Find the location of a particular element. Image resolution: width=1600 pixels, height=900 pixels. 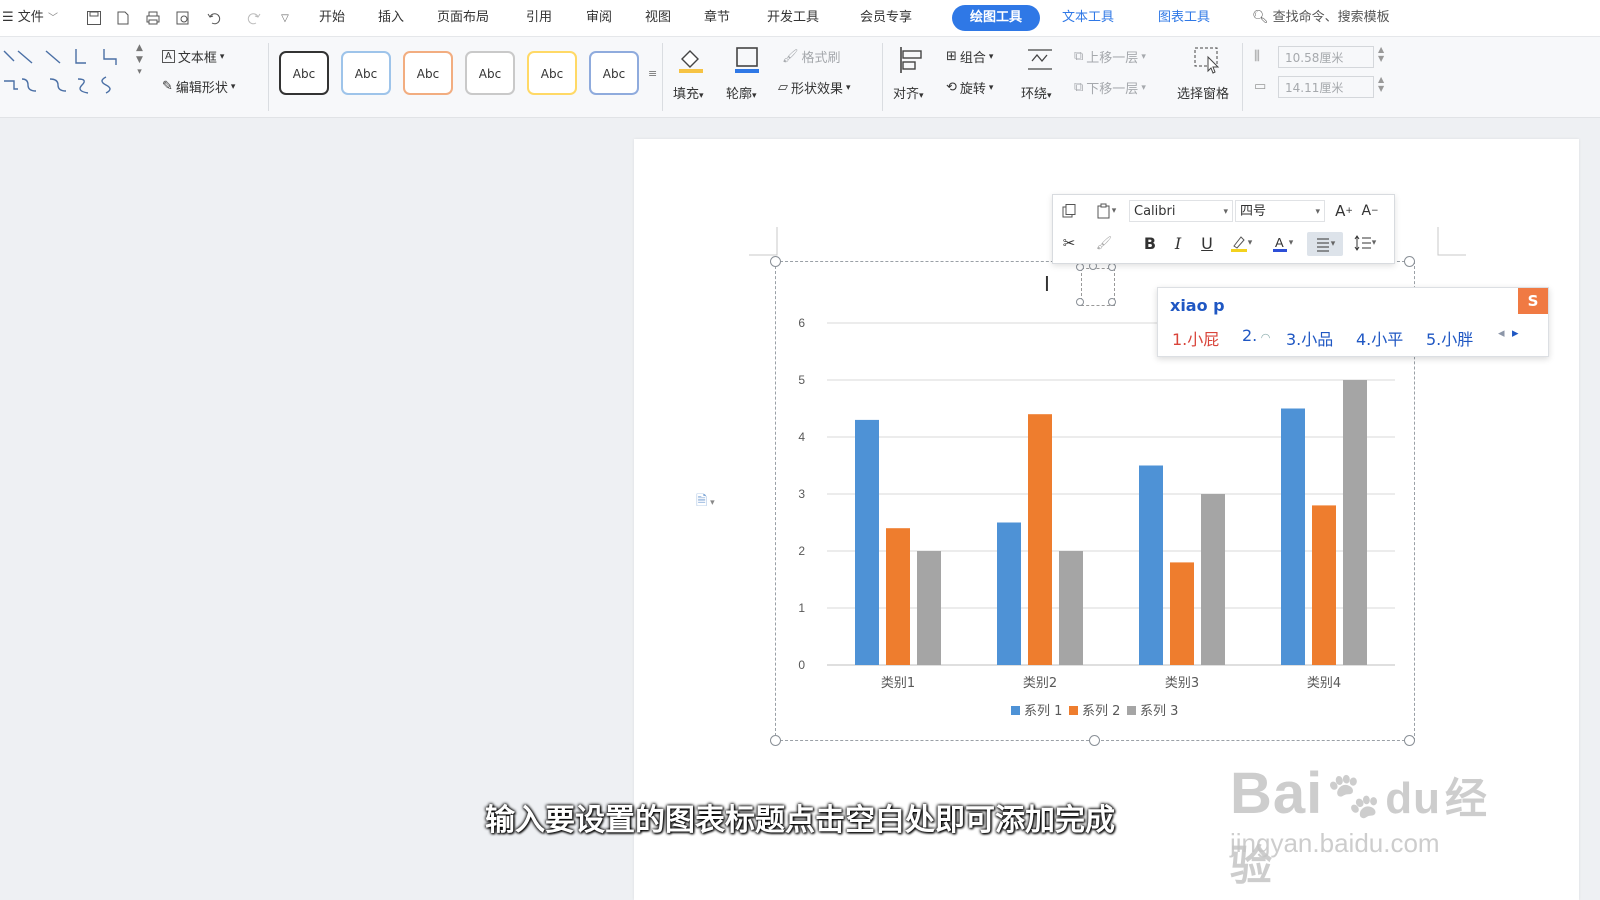

height-input: 10.58厘米 is located at coordinates (1326, 57).